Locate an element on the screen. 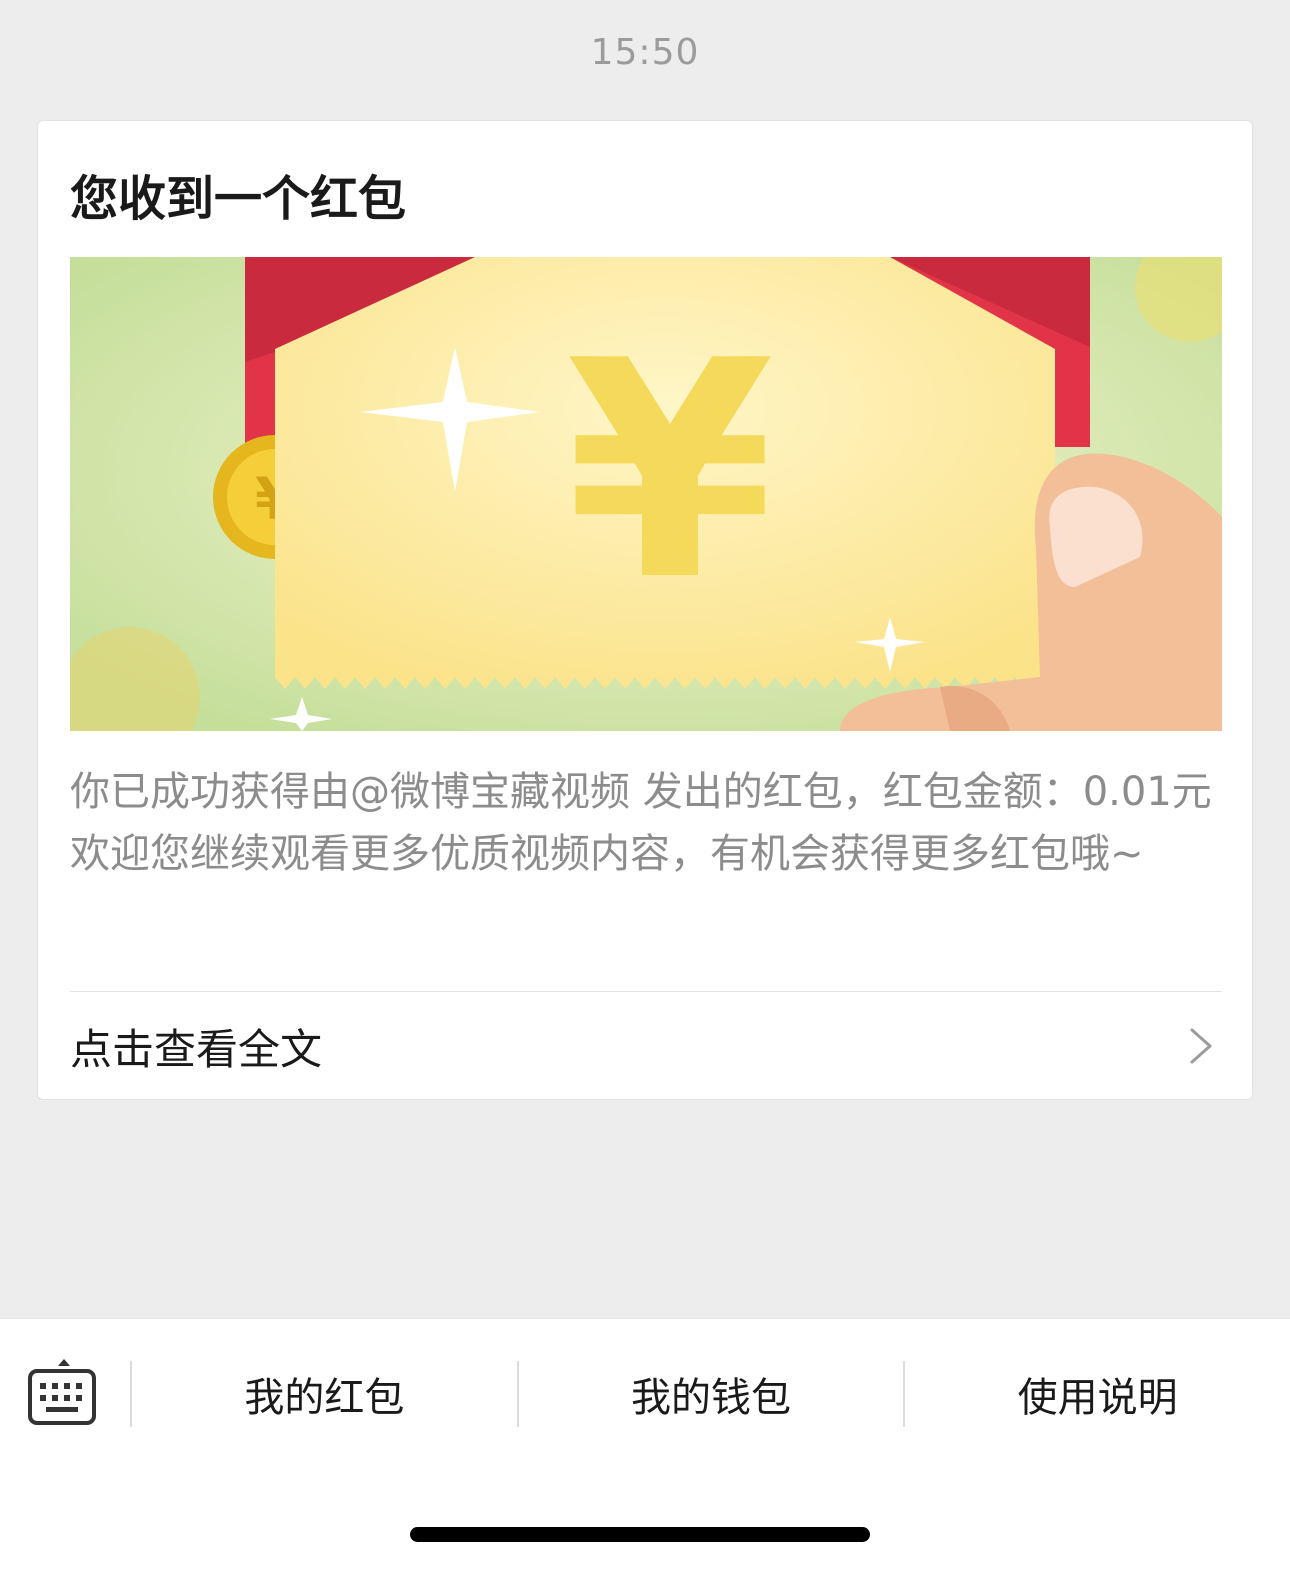 This screenshot has width=1290, height=1581. read-full-text-link: 点击查看全文 is located at coordinates (646, 1046).